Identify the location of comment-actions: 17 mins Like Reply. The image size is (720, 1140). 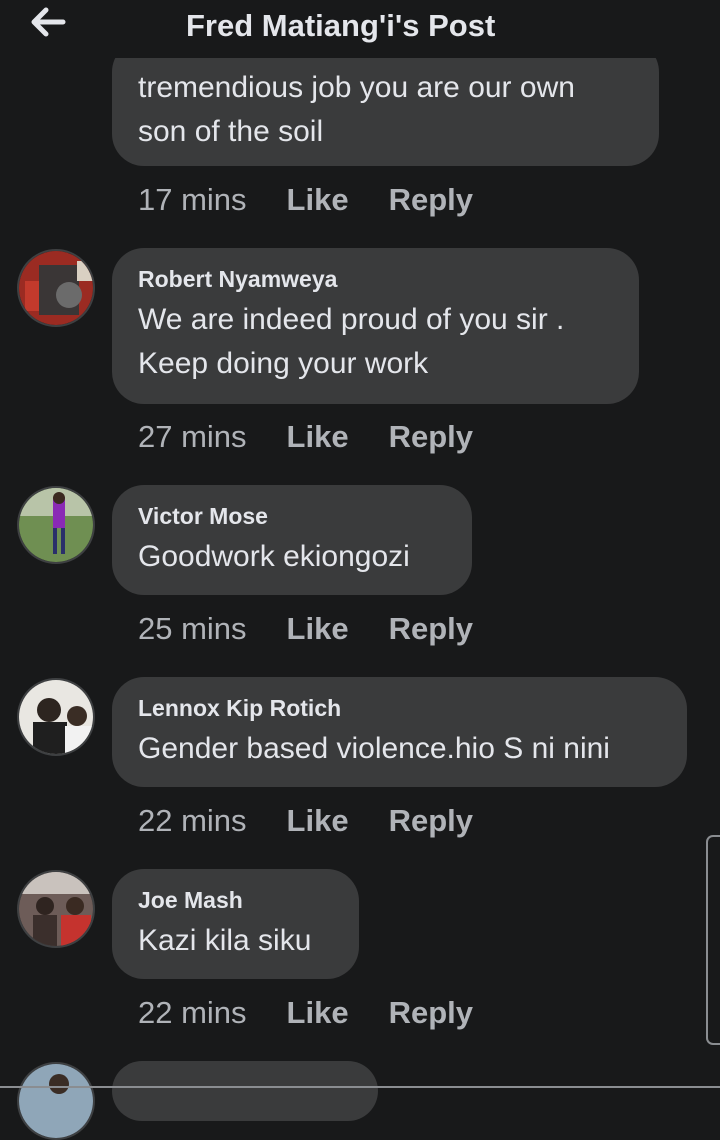
(305, 200).